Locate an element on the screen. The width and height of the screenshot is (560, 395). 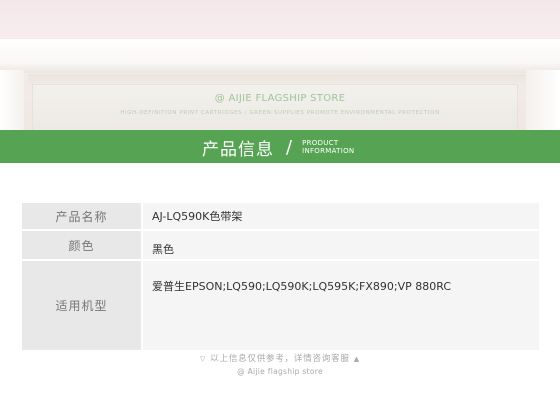
disclaimer-note: ▽ 以上信息仅供参考，详情咨询客服 ▲ is located at coordinates (280, 358).